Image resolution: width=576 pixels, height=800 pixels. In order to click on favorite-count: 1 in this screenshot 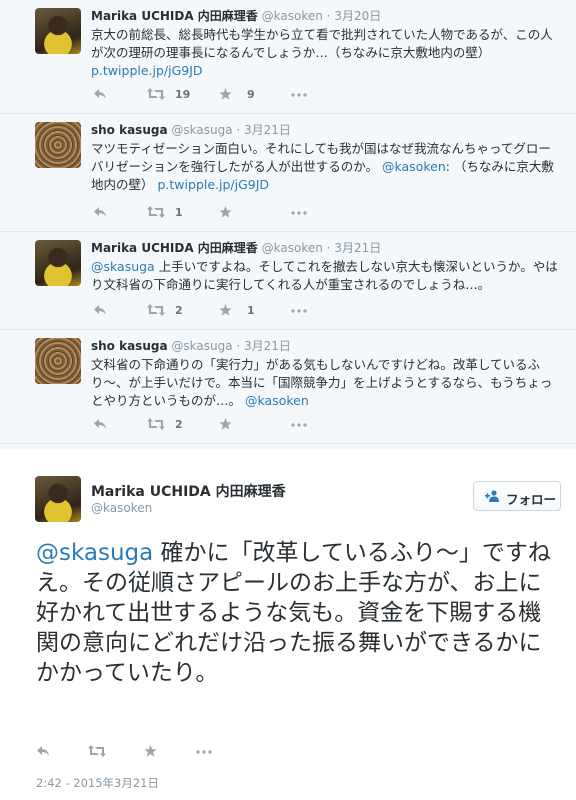, I will do `click(251, 310)`.